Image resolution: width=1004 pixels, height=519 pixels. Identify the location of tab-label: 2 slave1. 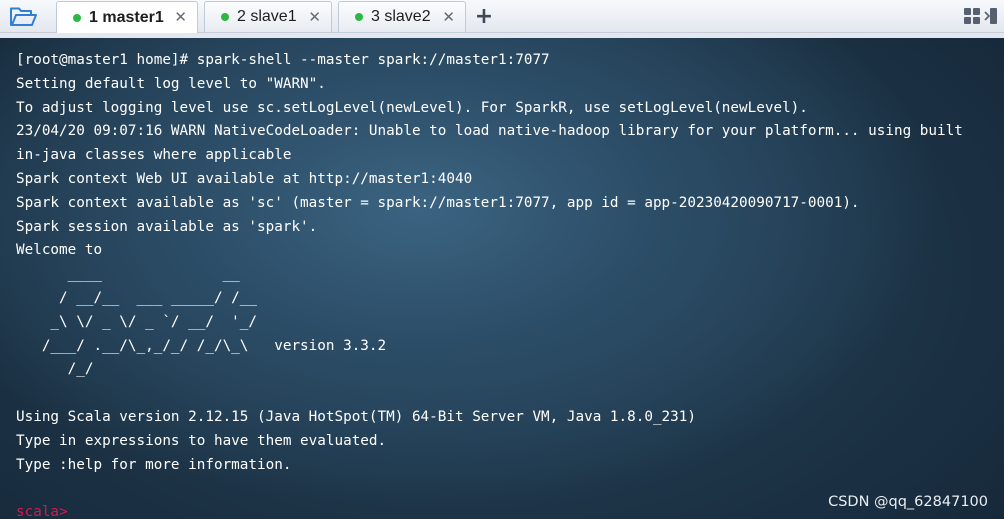
(267, 16).